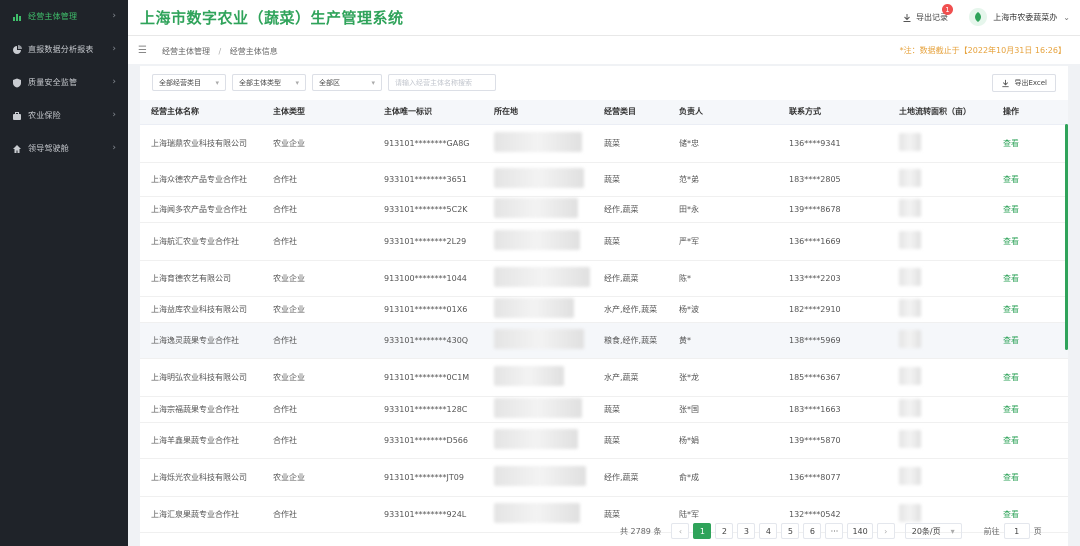  I want to click on page-button-4: 4, so click(768, 531).